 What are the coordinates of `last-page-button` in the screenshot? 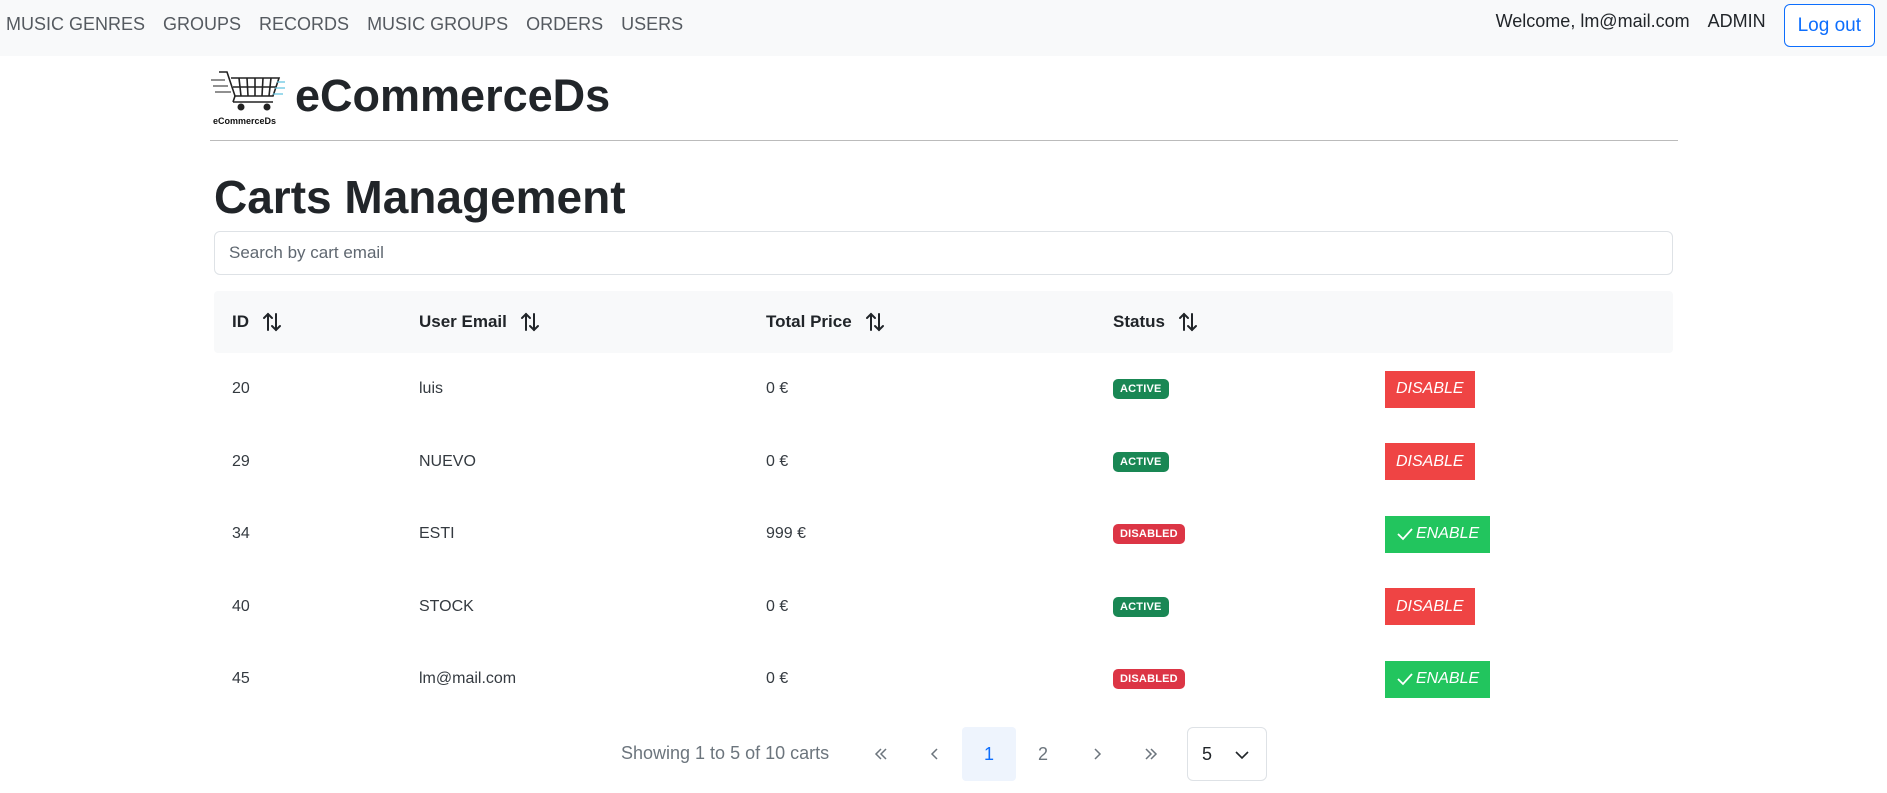 It's located at (1151, 754).